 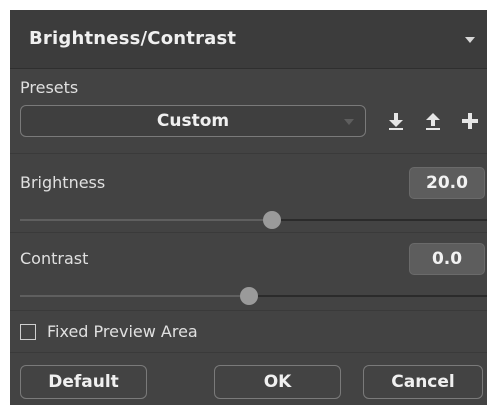 I want to click on brightness-slider-thumb, so click(x=272, y=220).